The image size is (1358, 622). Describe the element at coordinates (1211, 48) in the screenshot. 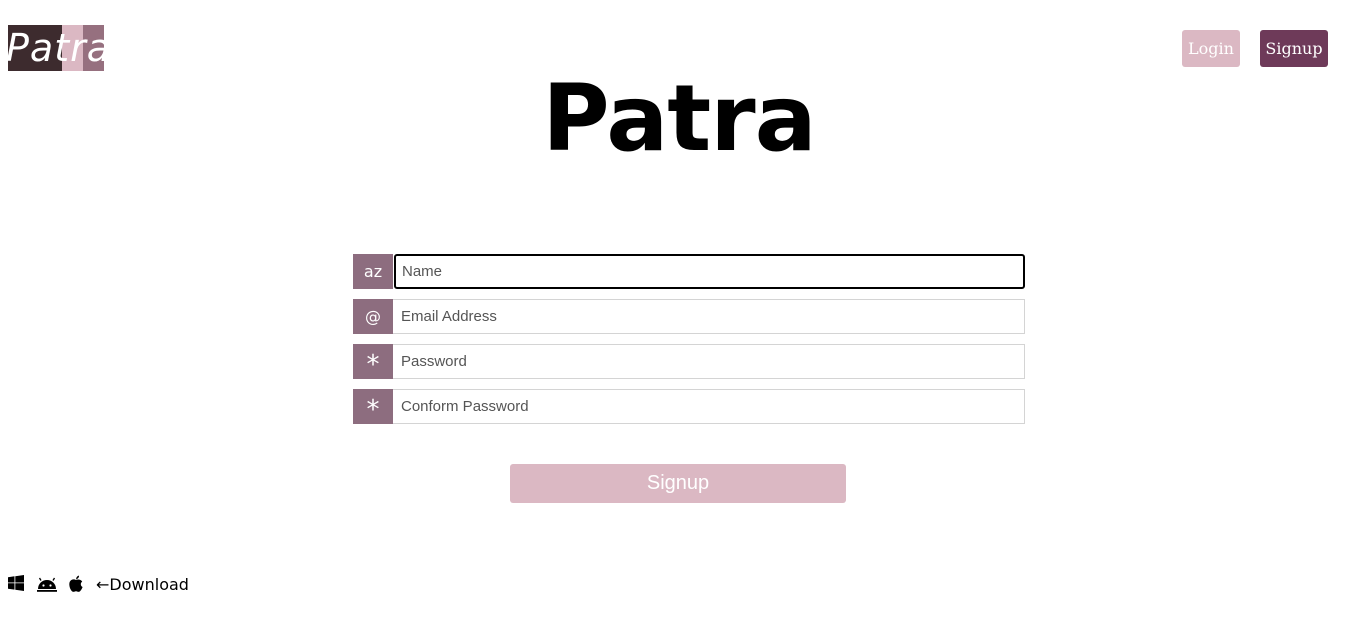

I see `login-button: Login` at that location.